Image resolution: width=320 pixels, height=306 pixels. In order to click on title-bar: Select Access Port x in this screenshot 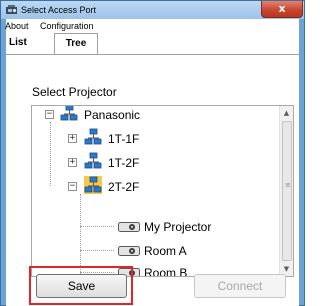, I will do `click(152, 10)`.